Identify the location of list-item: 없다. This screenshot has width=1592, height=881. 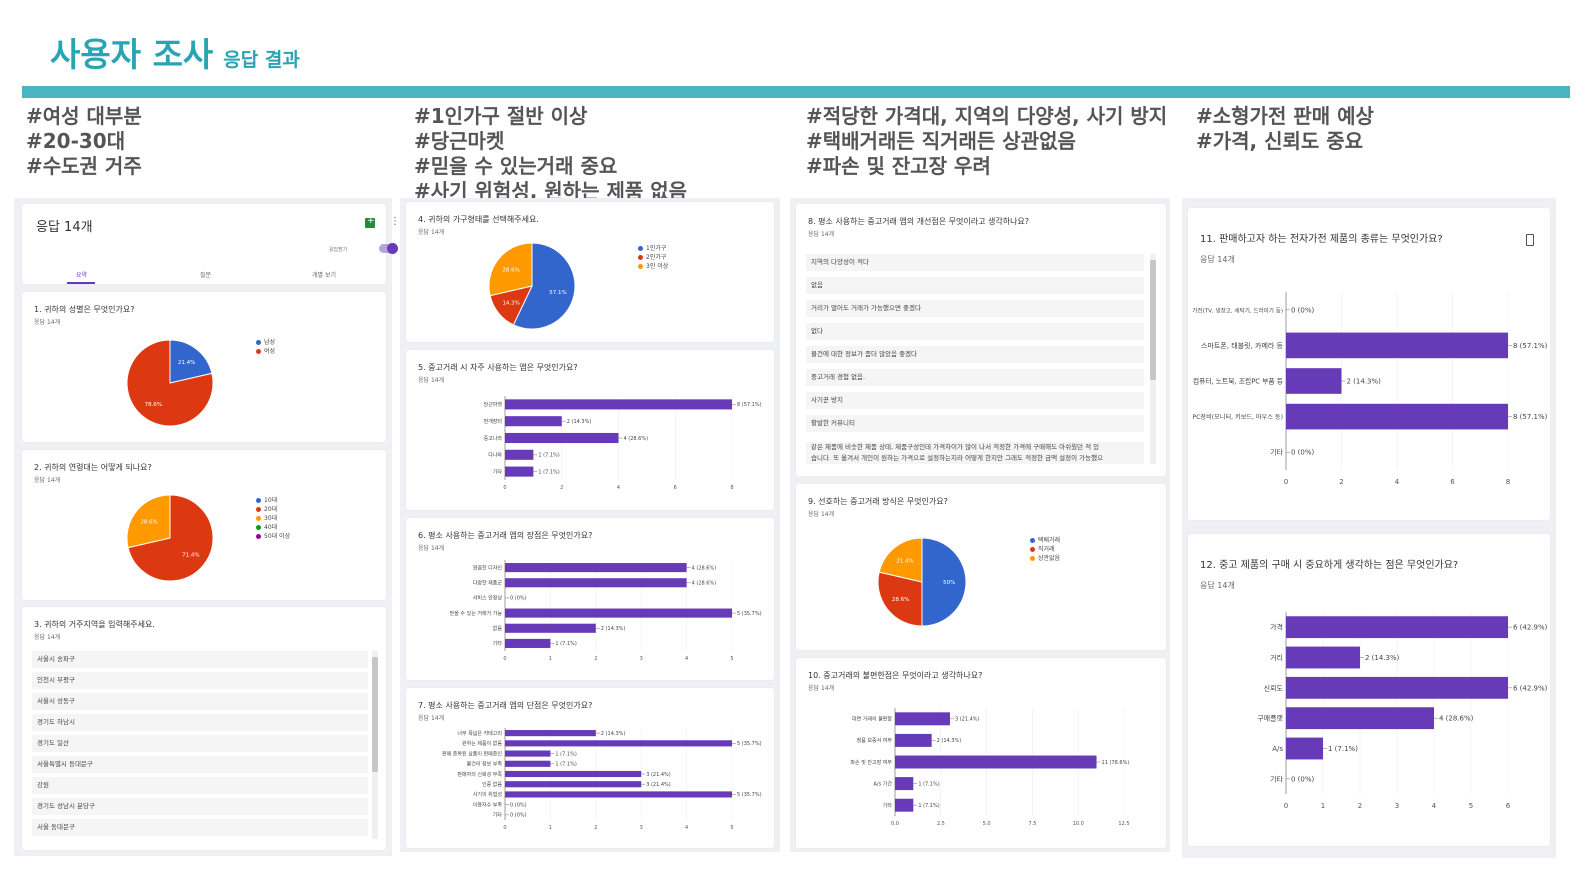
(975, 331).